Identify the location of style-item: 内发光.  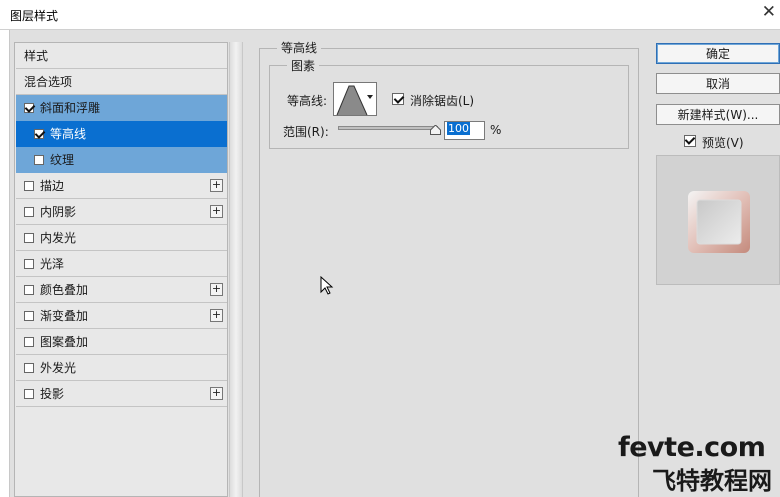
(121, 238).